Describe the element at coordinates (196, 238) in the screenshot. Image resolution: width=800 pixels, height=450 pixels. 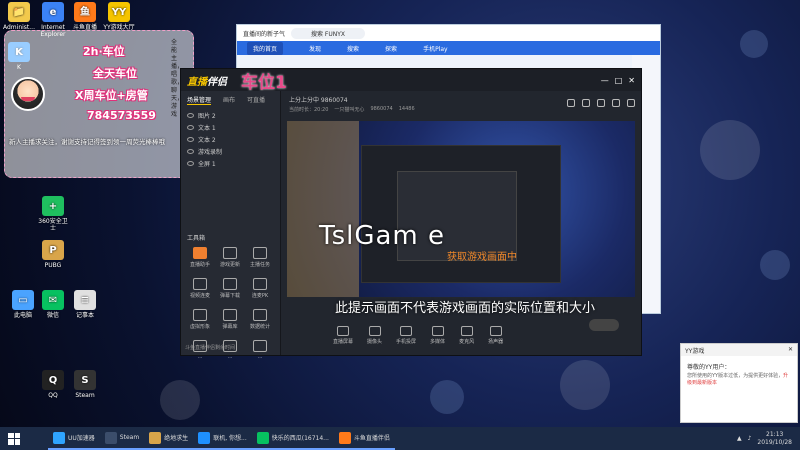
I see `toolbox-title: 工具箱` at that location.